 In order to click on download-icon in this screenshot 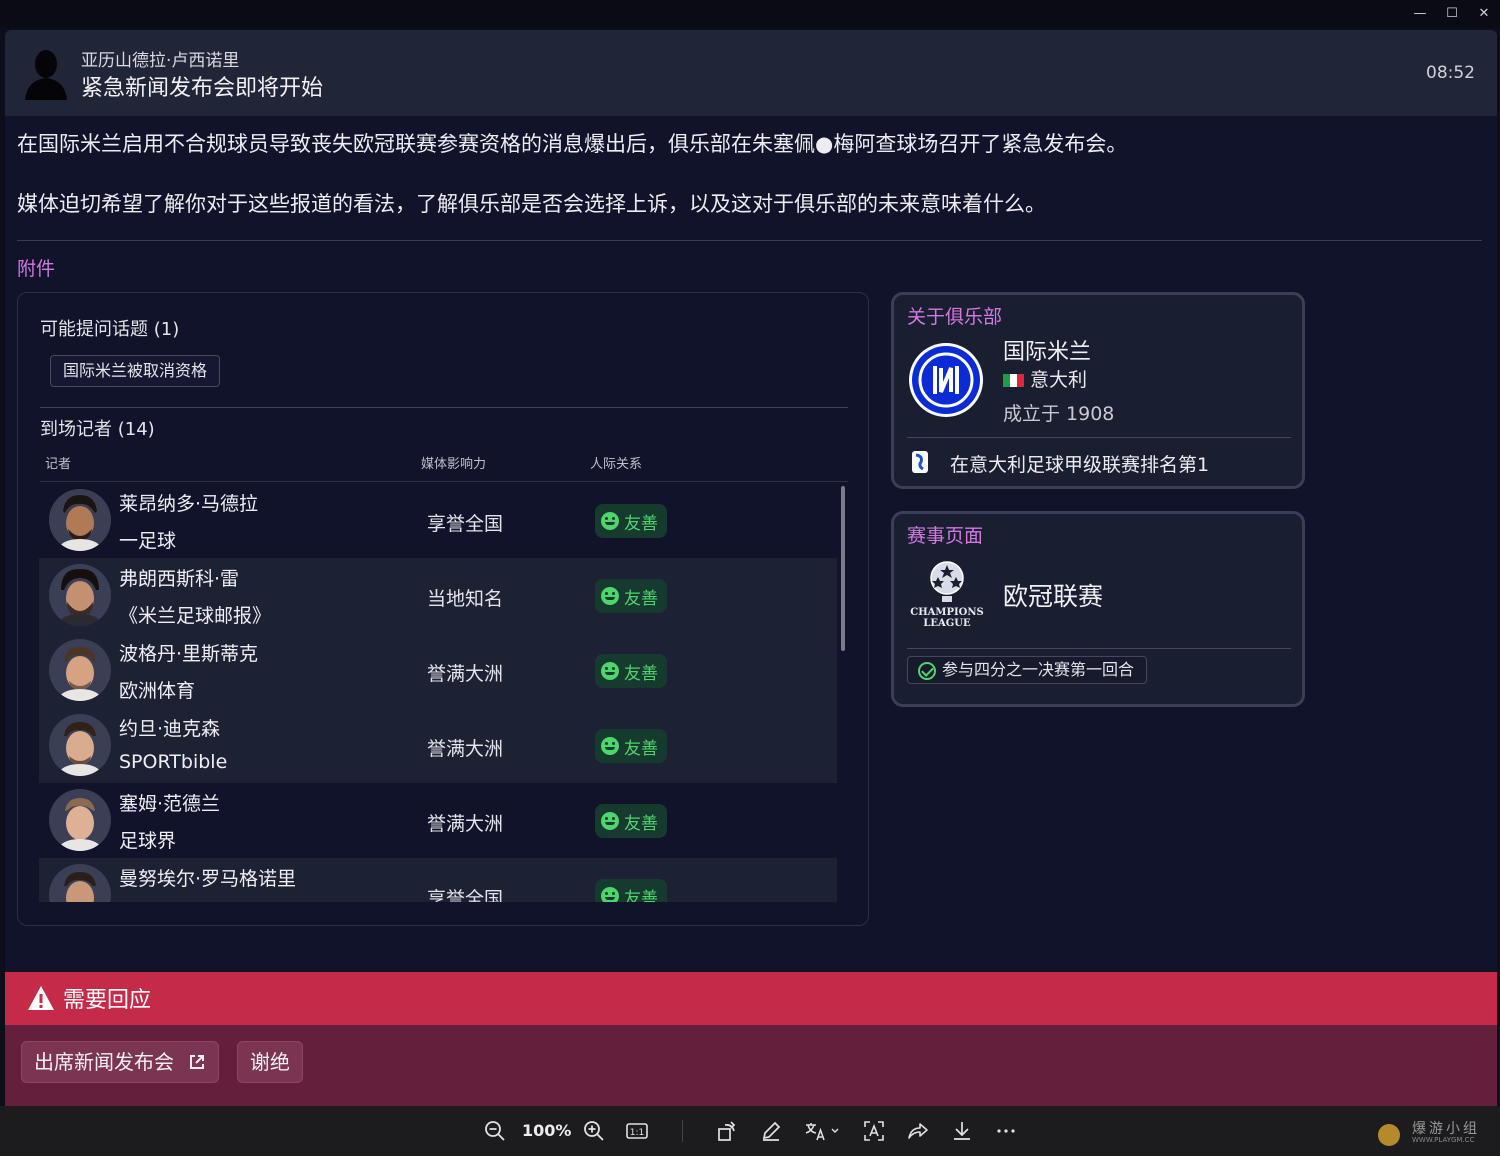, I will do `click(962, 1131)`.